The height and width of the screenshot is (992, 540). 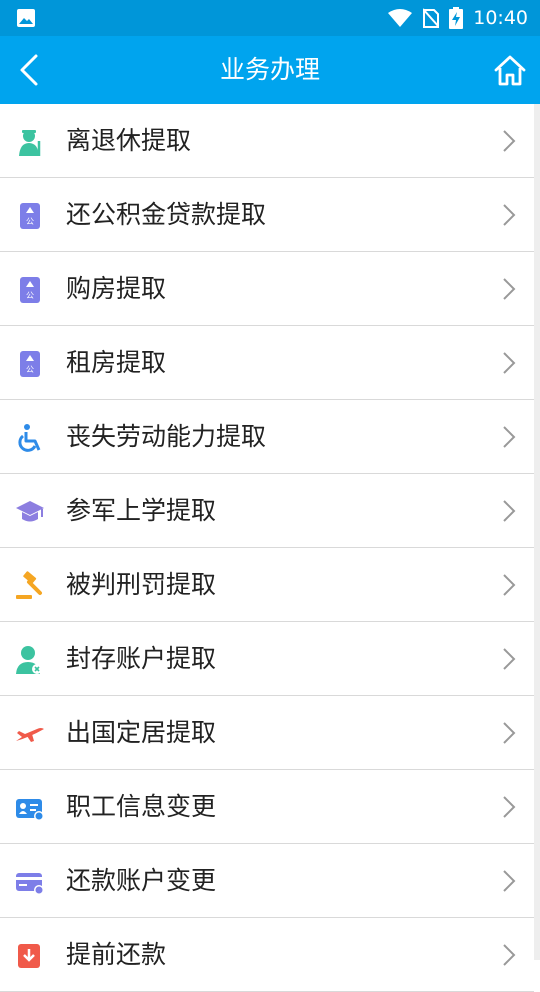 What do you see at coordinates (267, 363) in the screenshot?
I see `list-item: 公 租房提取` at bounding box center [267, 363].